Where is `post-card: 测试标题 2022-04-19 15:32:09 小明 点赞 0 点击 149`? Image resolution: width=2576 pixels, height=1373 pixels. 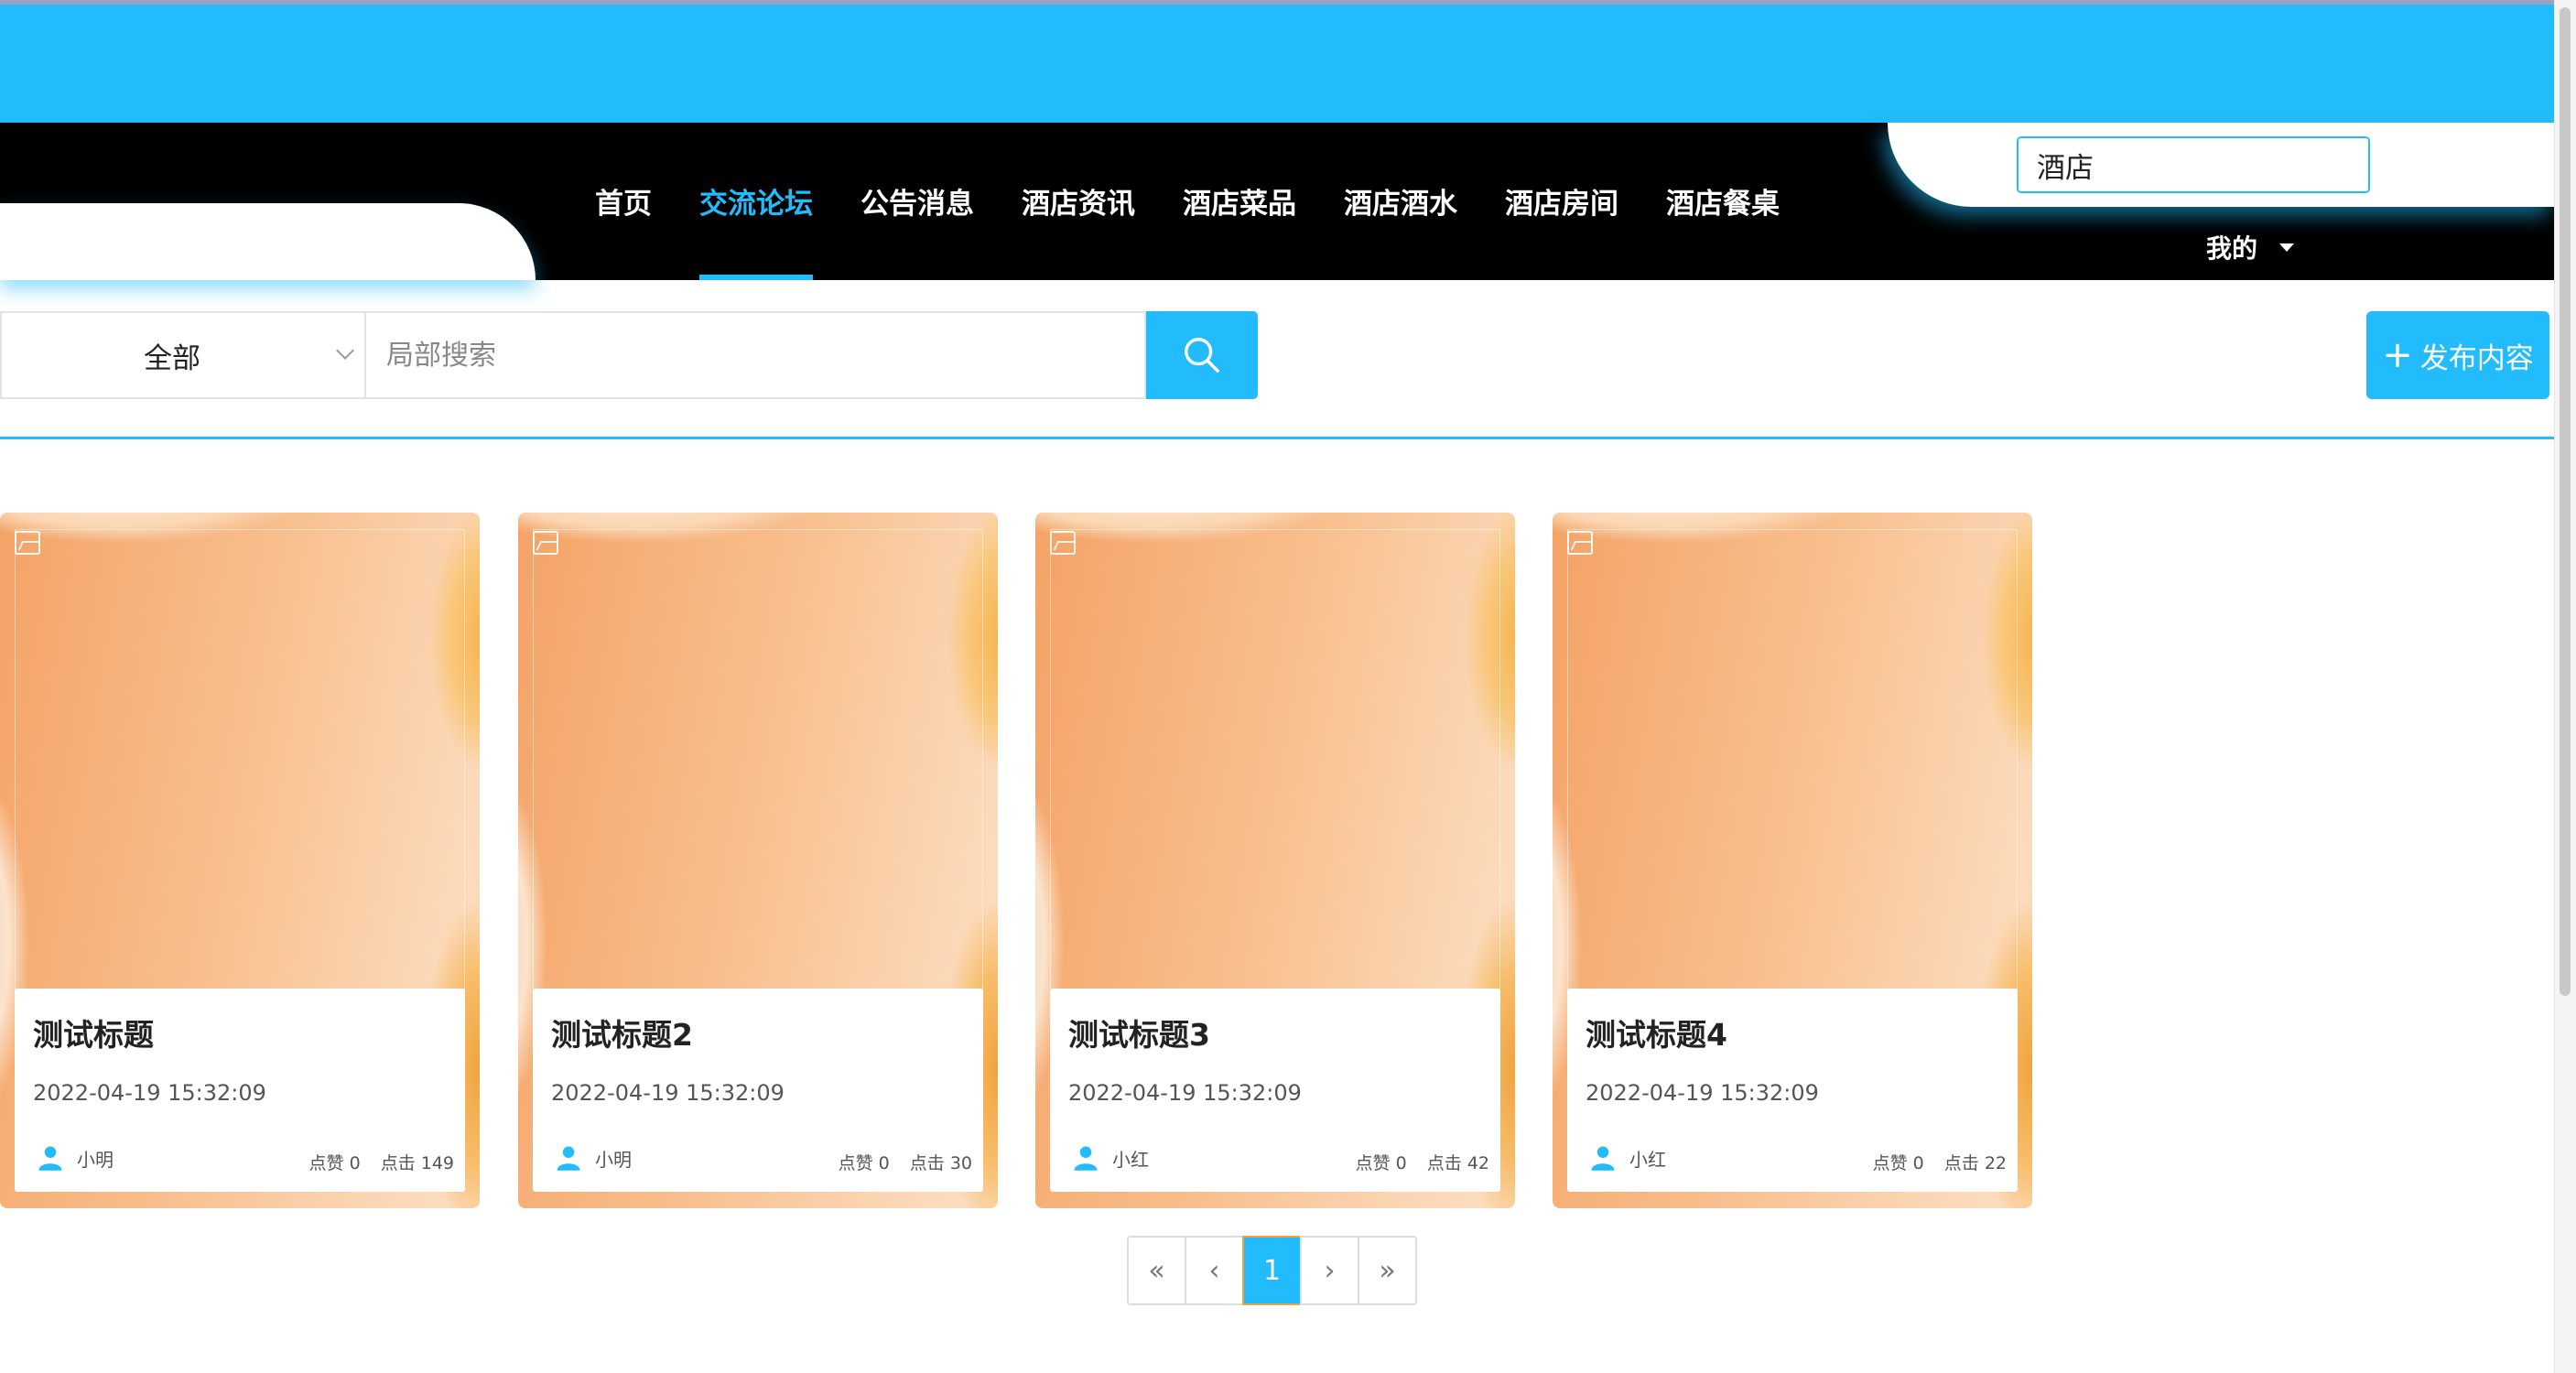
post-card: 测试标题 2022-04-19 15:32:09 小明 点赞 0 点击 149 is located at coordinates (240, 860).